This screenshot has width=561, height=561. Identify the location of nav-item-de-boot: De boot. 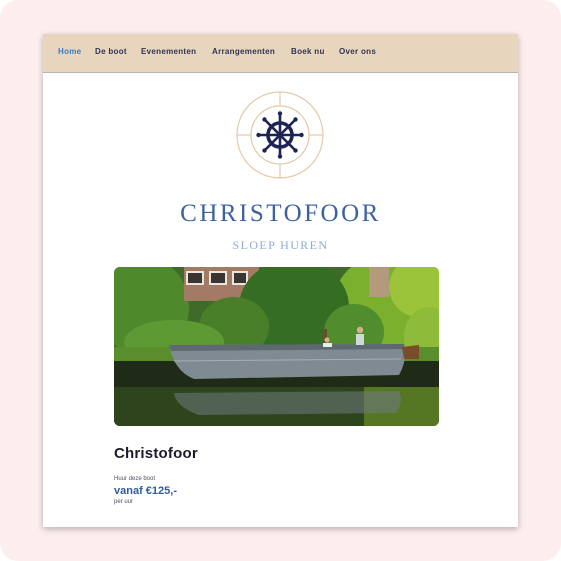
(111, 51).